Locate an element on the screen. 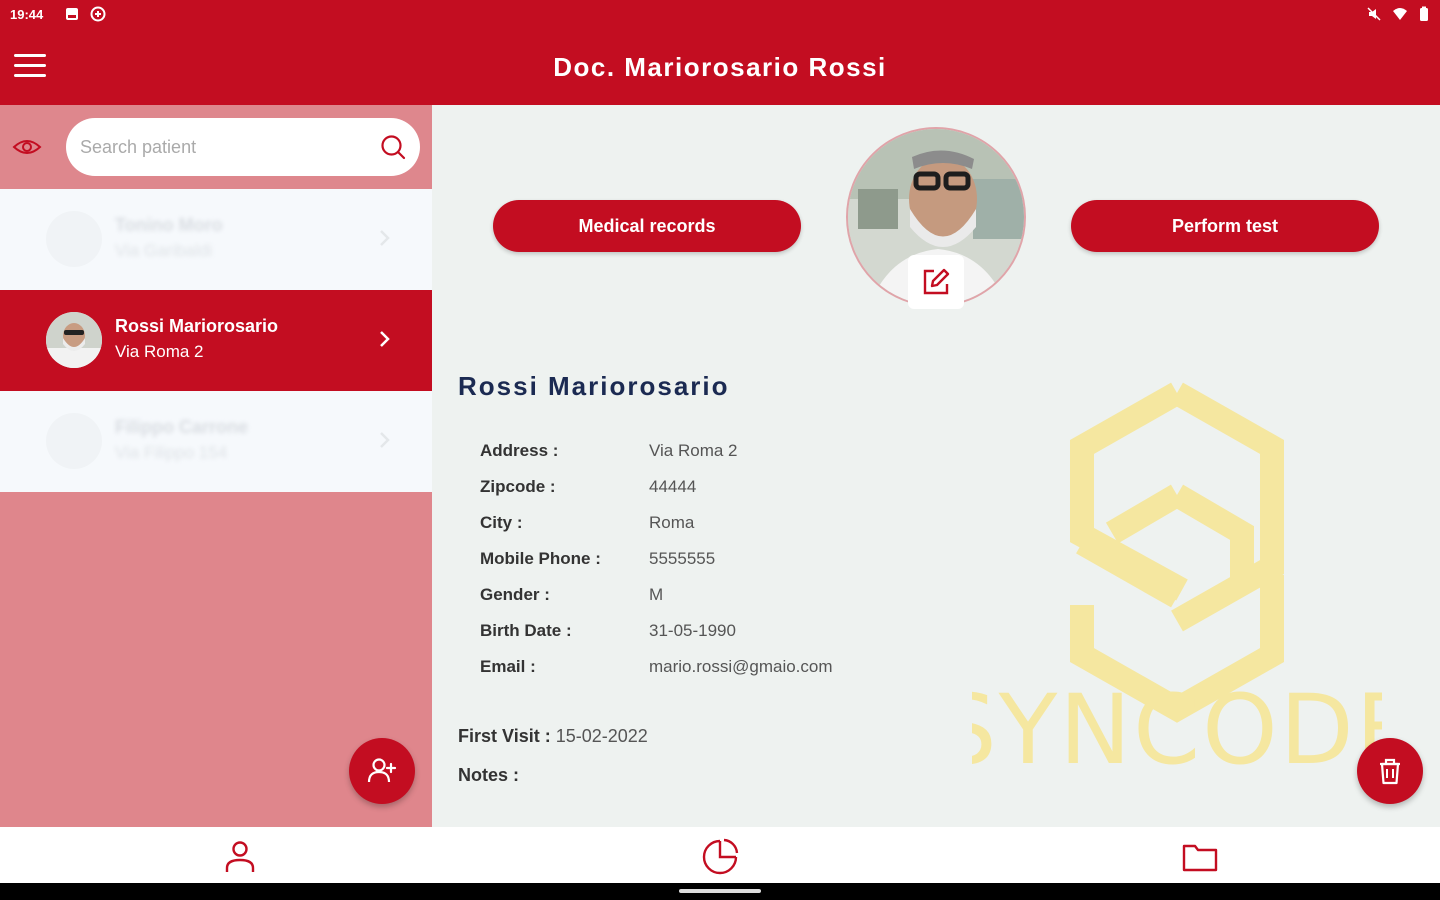 The image size is (1440, 900). search-icon is located at coordinates (393, 147).